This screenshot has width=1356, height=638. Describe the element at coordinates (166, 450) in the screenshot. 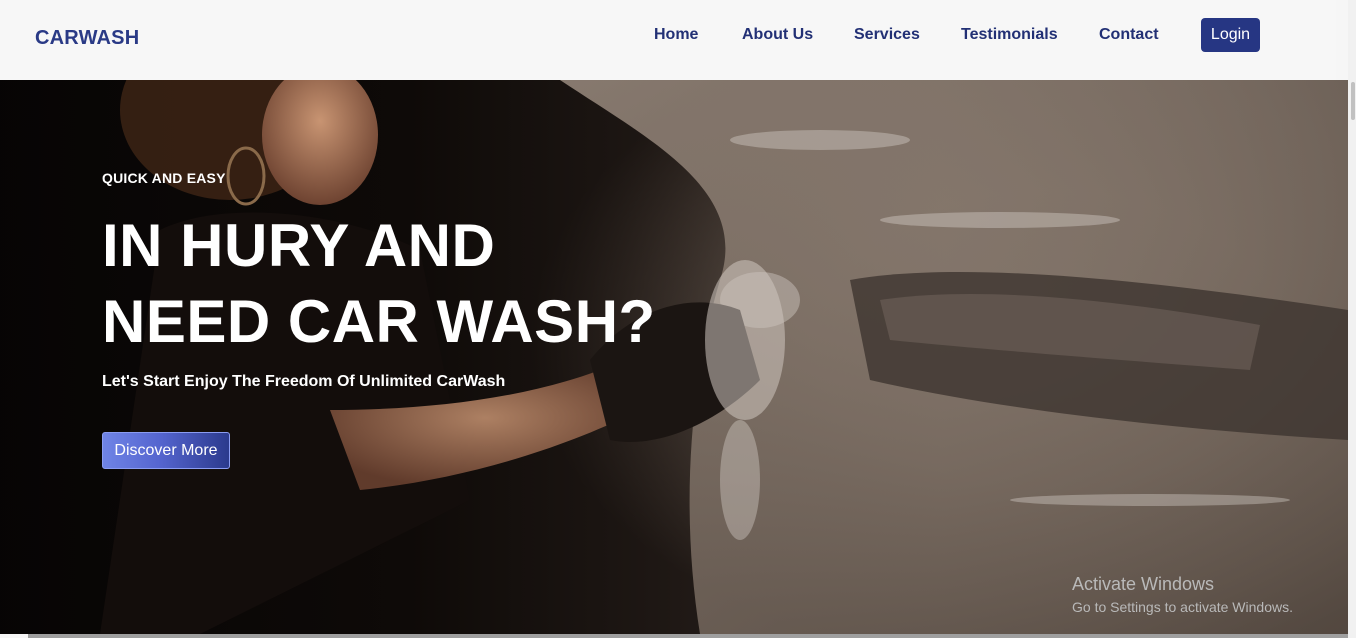

I see `discover-more-button: Discover More` at that location.